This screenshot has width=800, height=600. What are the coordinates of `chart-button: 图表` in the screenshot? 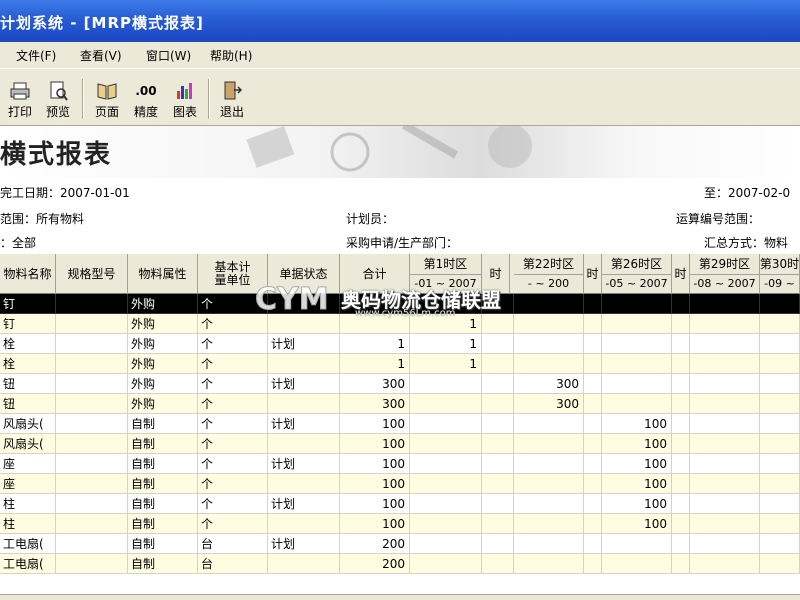 It's located at (185, 102).